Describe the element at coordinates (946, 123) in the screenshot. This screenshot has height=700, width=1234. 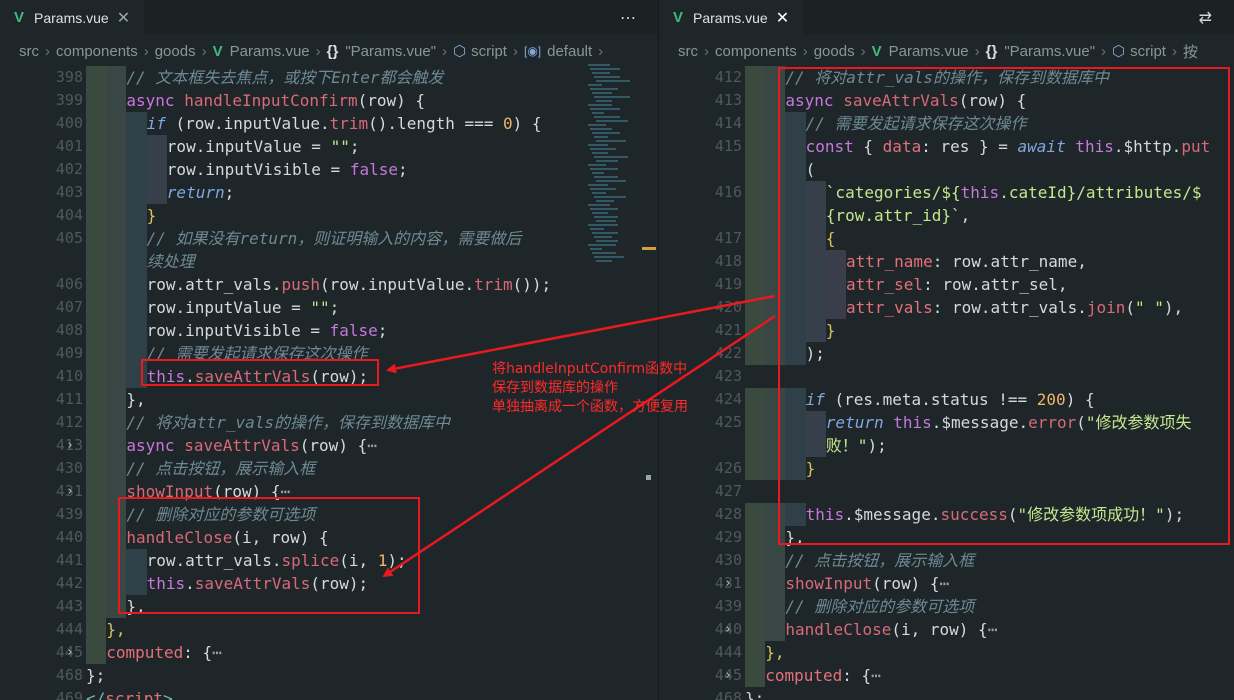
I see `code-line: 414 // 需要发起请求保存这次操作` at that location.